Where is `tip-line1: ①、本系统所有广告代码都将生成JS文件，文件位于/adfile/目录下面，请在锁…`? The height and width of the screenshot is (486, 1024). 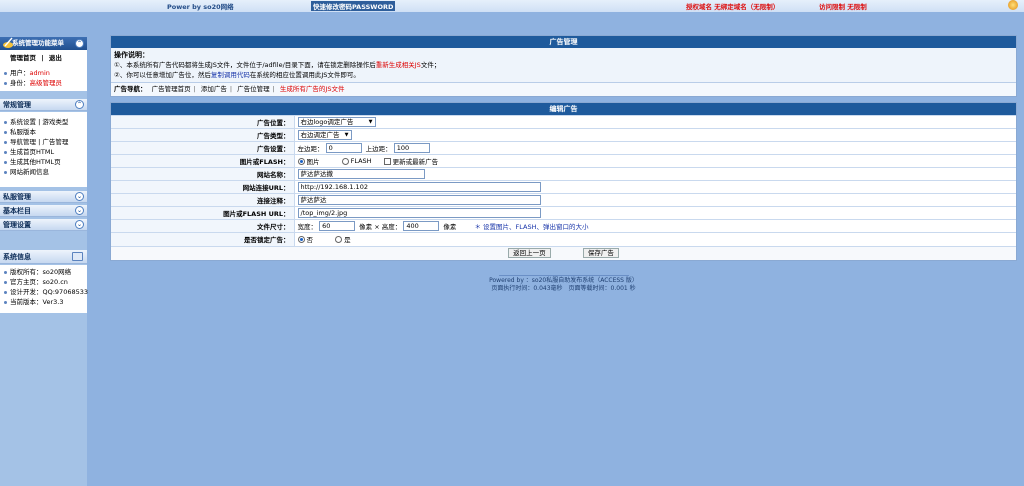
tip-line1: ①、本系统所有广告代码都将生成JS文件，文件位于/adfile/目录下面，请在锁… is located at coordinates (245, 65).